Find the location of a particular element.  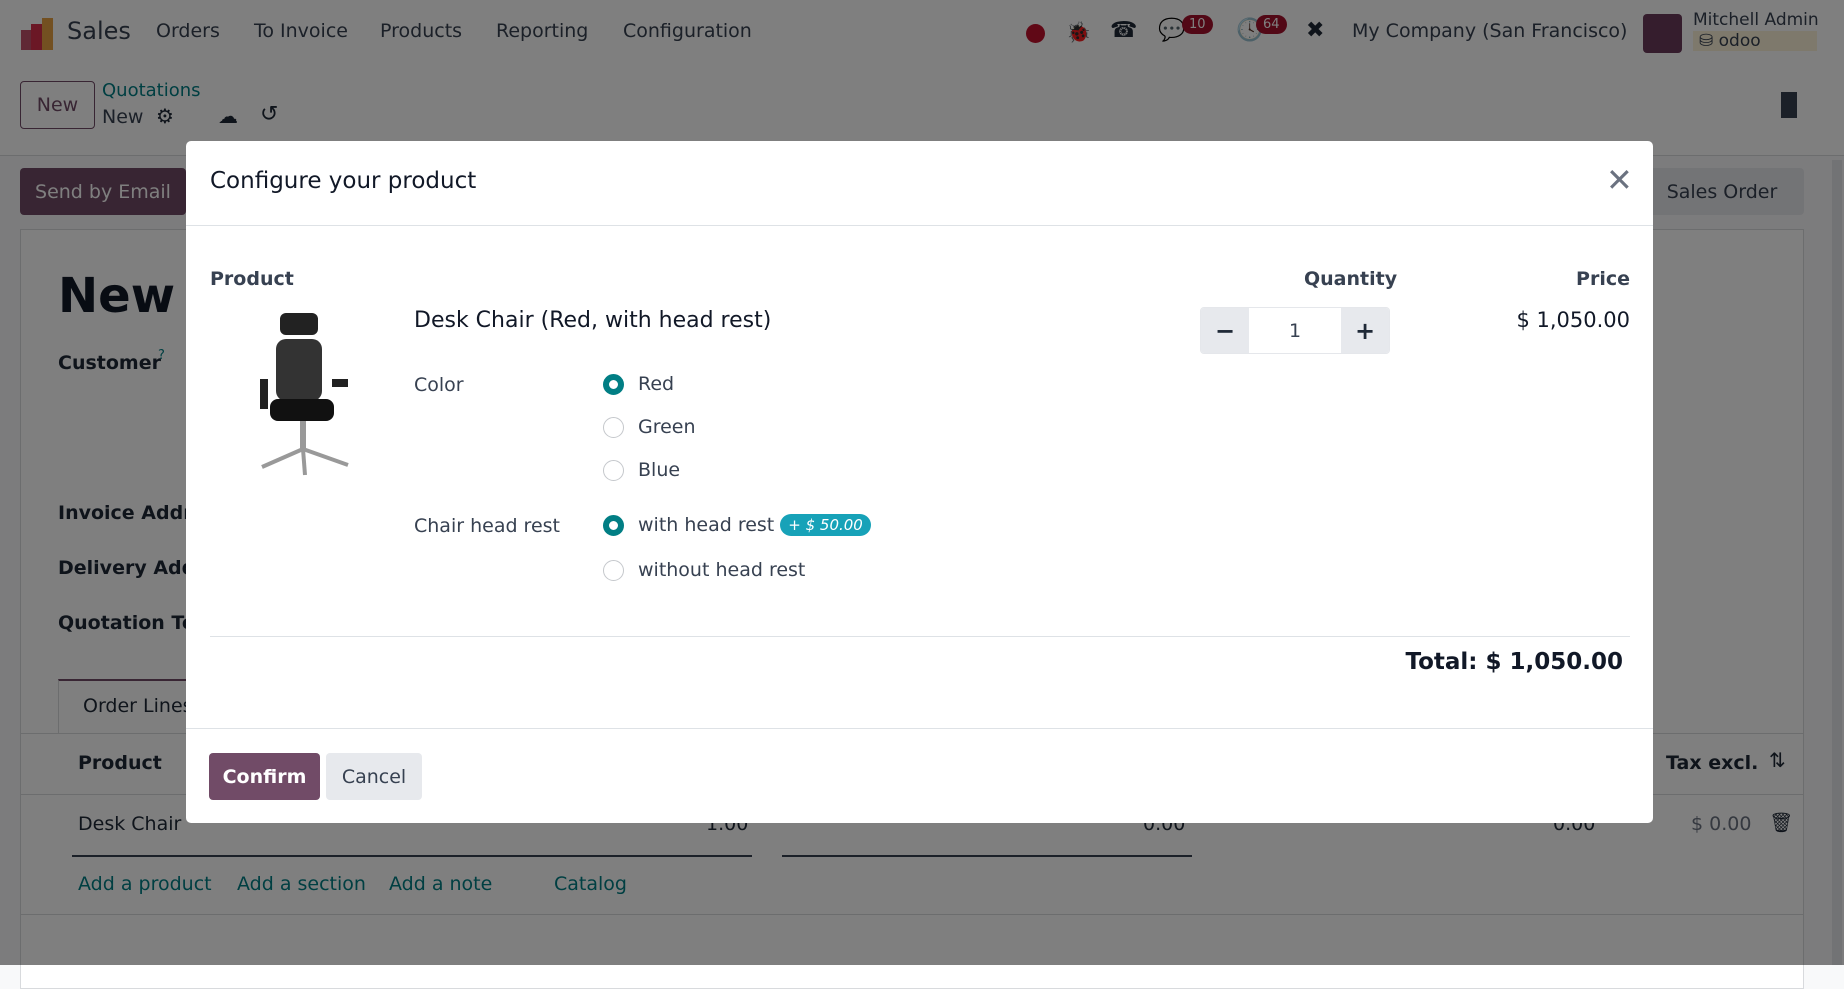

option-label: with head rest is located at coordinates (706, 525).